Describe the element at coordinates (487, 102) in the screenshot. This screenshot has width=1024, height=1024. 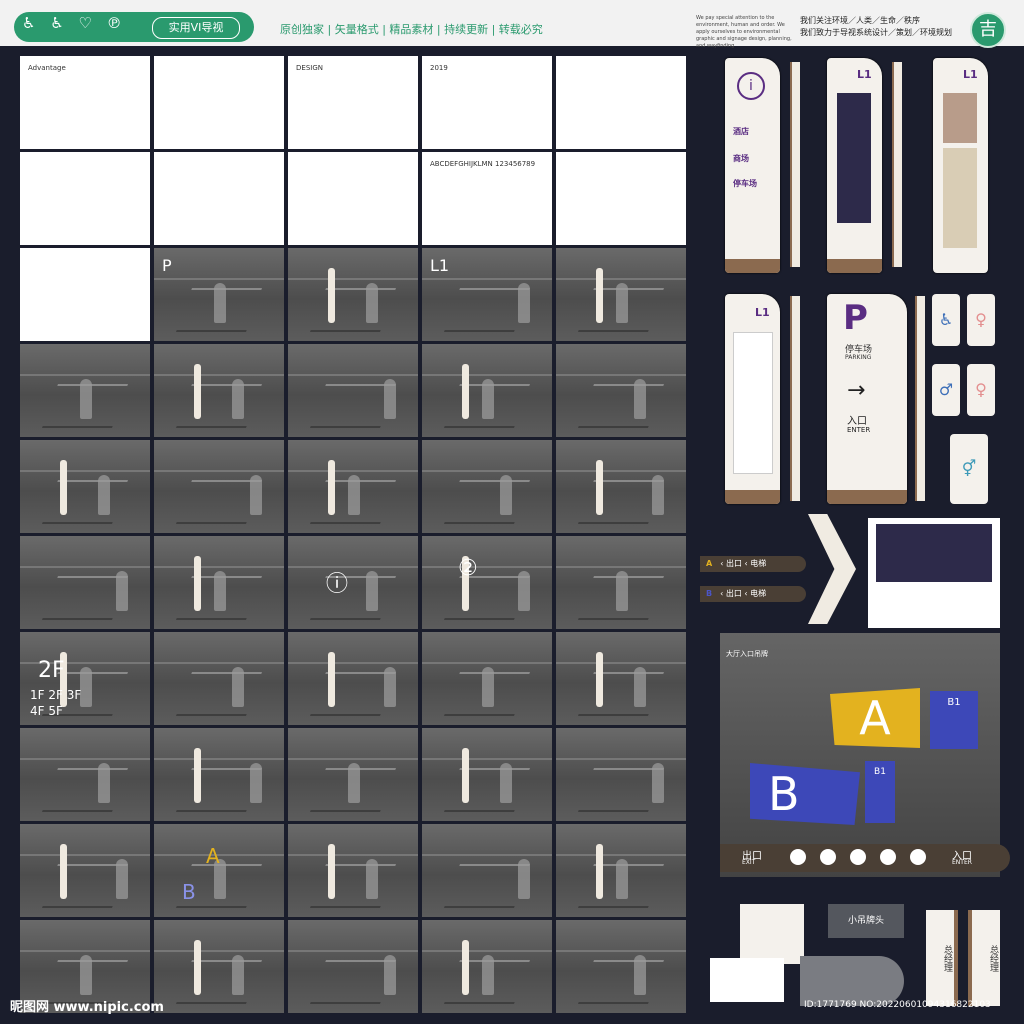
I see `thumbnail: 2019` at that location.